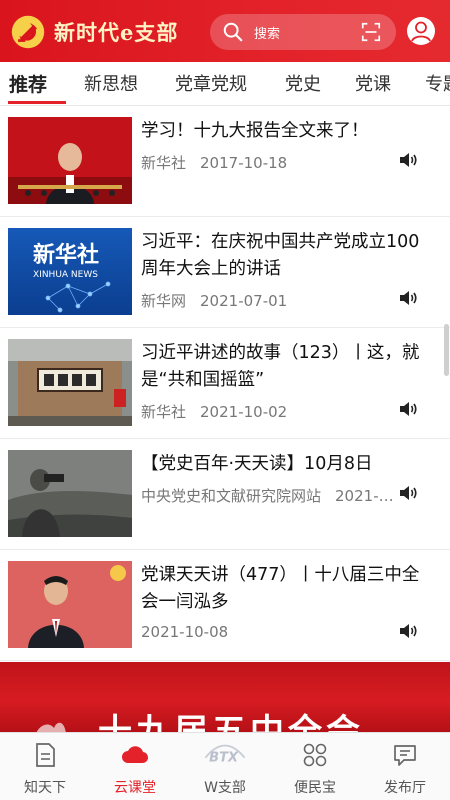 Image resolution: width=450 pixels, height=800 pixels. I want to click on party-emblem-icon, so click(28, 32).